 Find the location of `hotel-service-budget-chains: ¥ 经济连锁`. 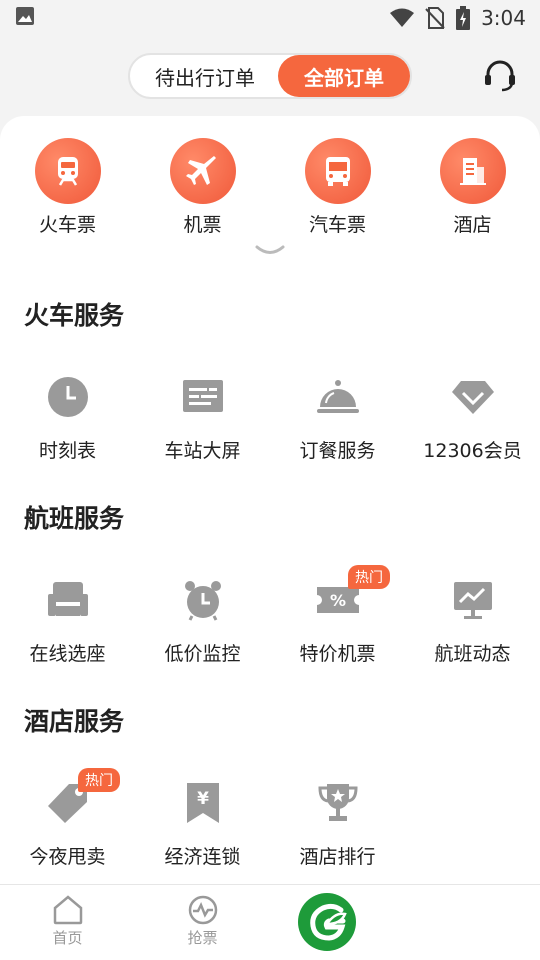

hotel-service-budget-chains: ¥ 经济连锁 is located at coordinates (202, 824).